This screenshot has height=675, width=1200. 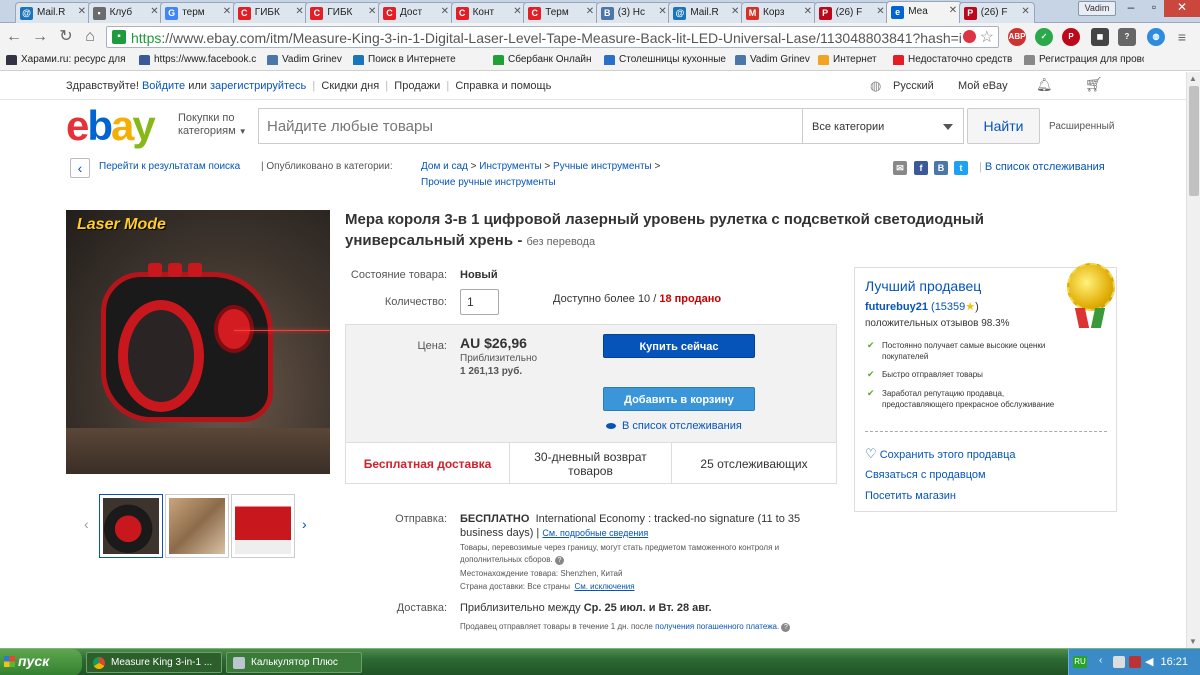 What do you see at coordinates (444, 166) in the screenshot?
I see `breadcrumb-home-garden: Дом и сад` at bounding box center [444, 166].